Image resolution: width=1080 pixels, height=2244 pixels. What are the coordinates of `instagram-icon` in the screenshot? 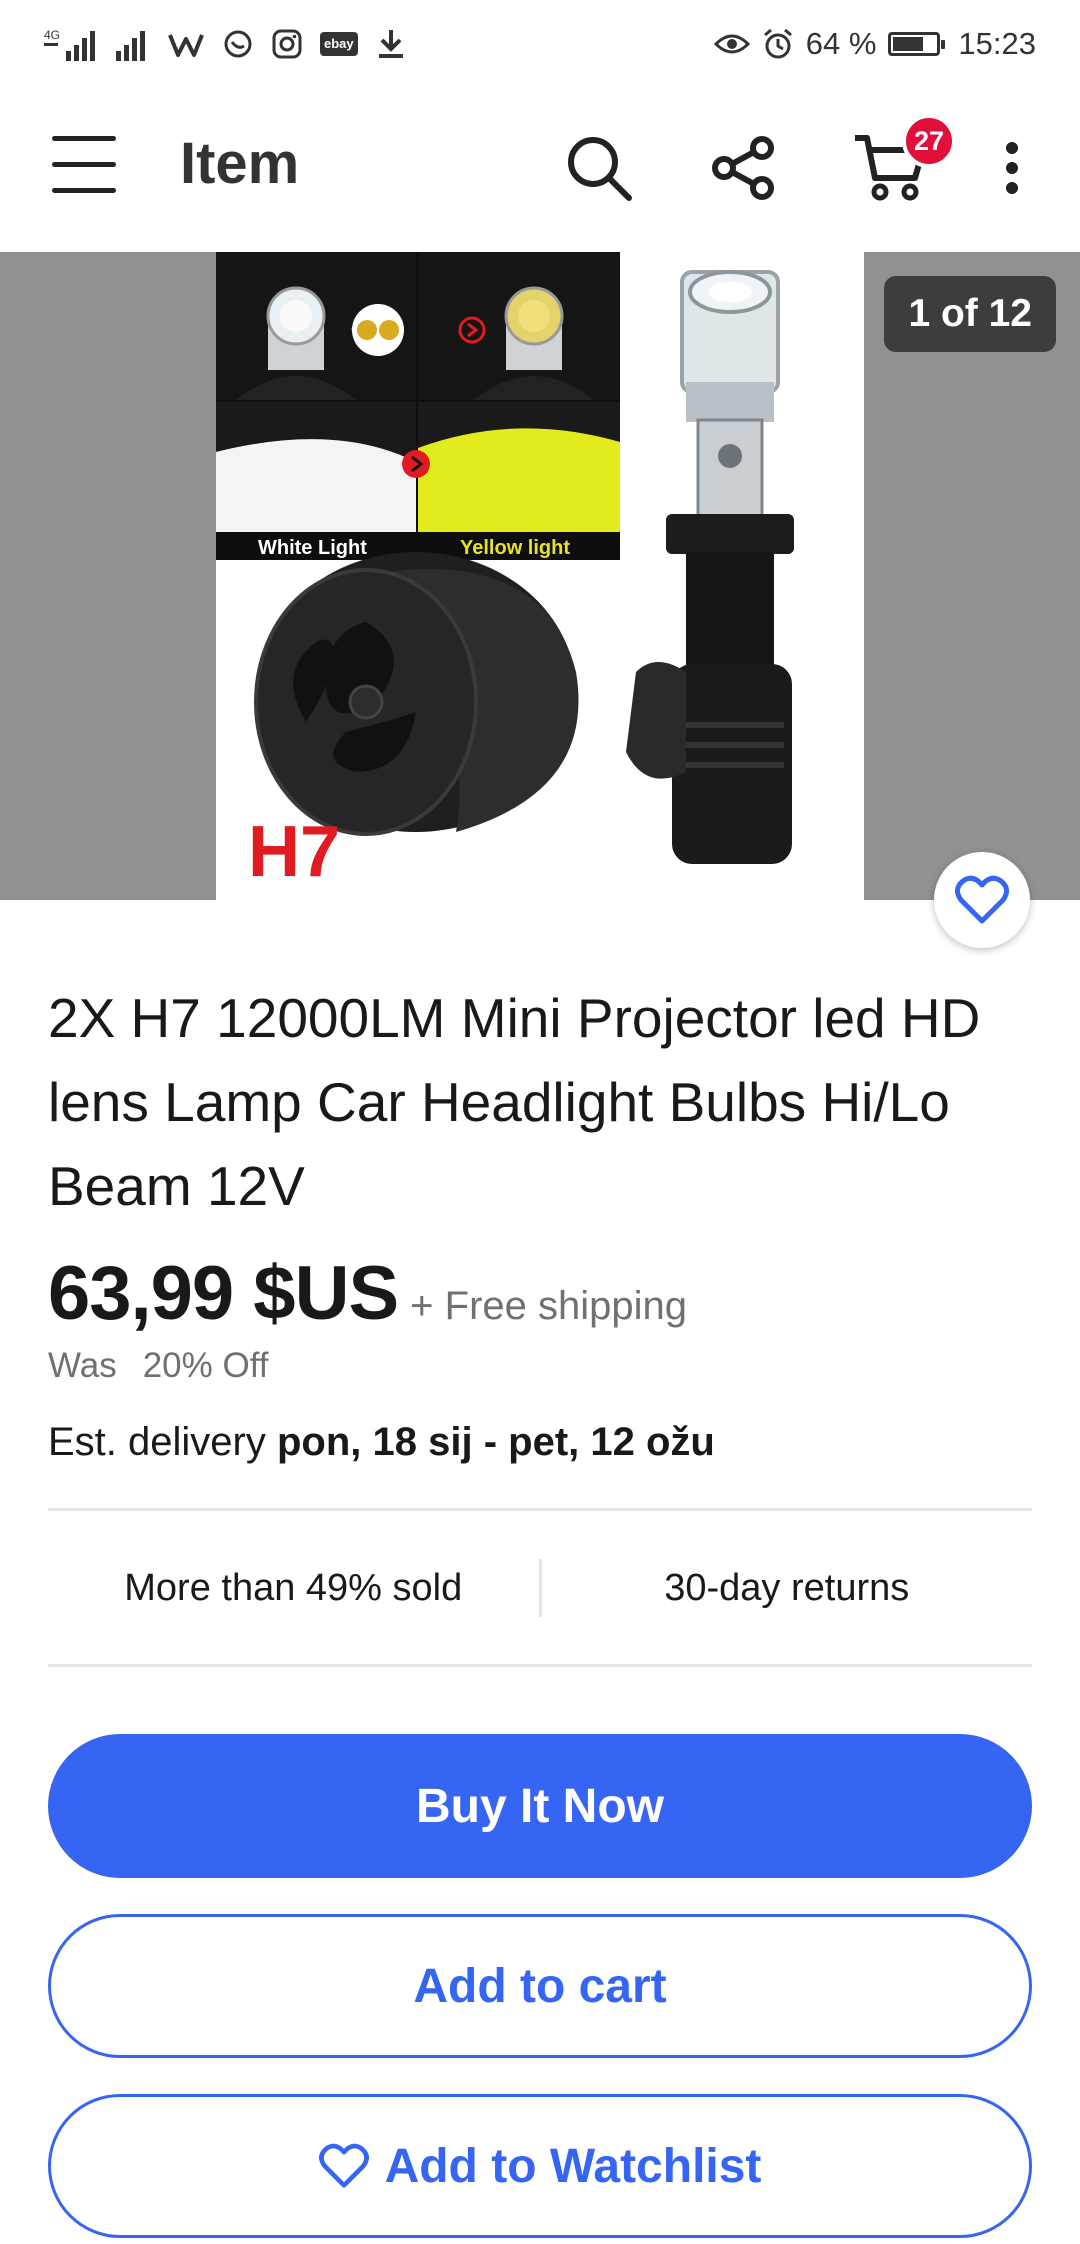 It's located at (287, 44).